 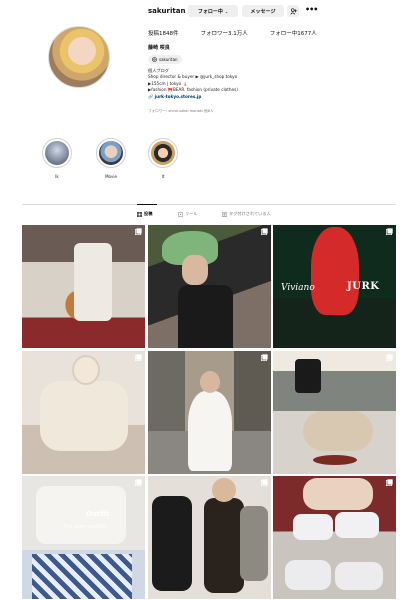 What do you see at coordinates (148, 213) in the screenshot?
I see `tab-label: 投稿` at bounding box center [148, 213].